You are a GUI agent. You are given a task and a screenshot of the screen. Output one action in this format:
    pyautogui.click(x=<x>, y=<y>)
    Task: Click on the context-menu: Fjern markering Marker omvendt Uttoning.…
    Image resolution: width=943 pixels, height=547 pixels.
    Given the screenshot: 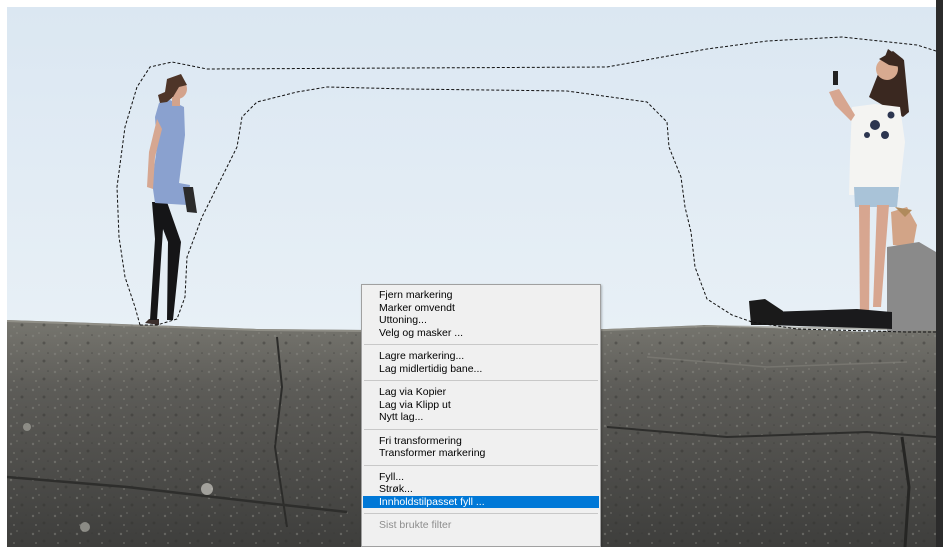 What is the action you would take?
    pyautogui.click(x=481, y=415)
    